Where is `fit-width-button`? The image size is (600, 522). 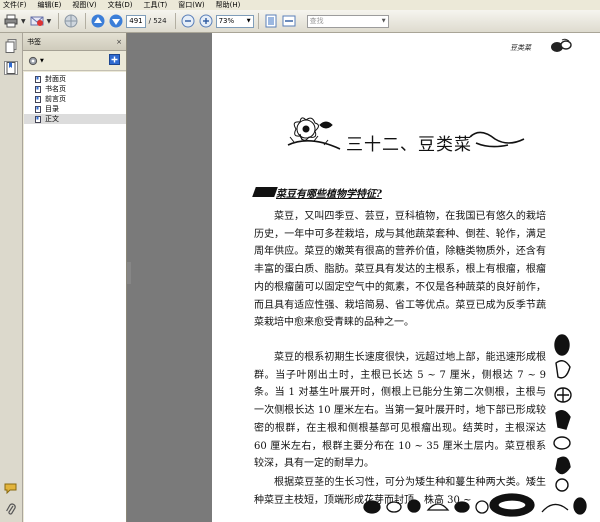
fit-width-button is located at coordinates (289, 21).